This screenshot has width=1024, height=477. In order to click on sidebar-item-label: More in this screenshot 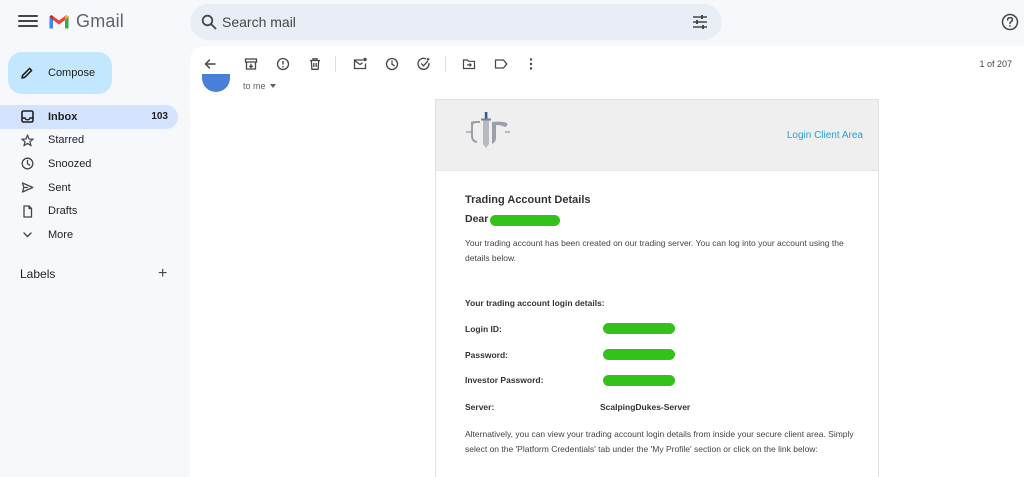, I will do `click(61, 234)`.